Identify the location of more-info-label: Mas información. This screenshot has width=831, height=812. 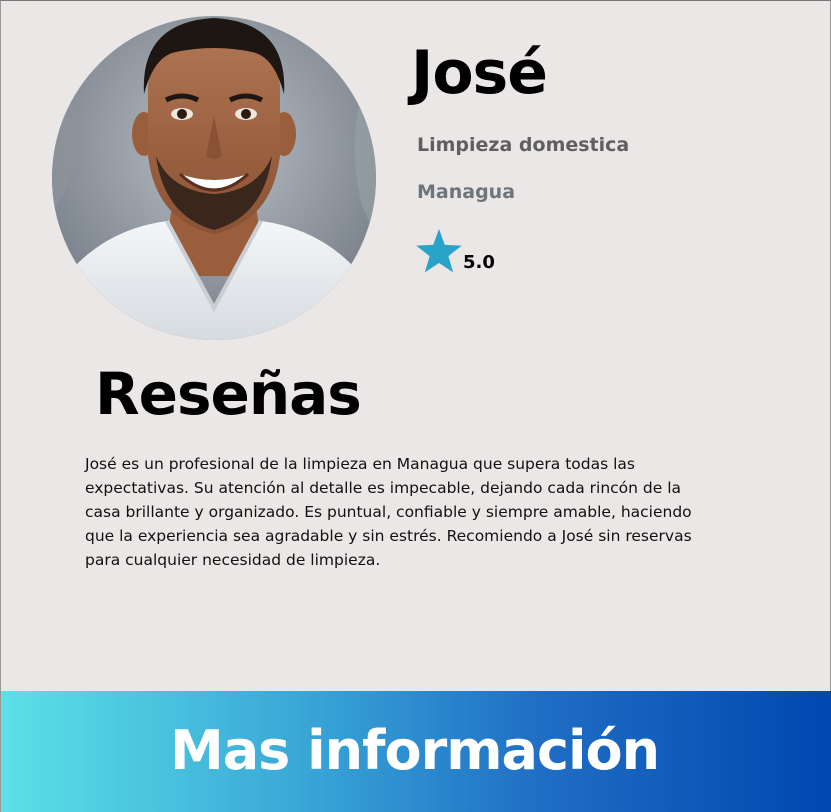
(414, 750).